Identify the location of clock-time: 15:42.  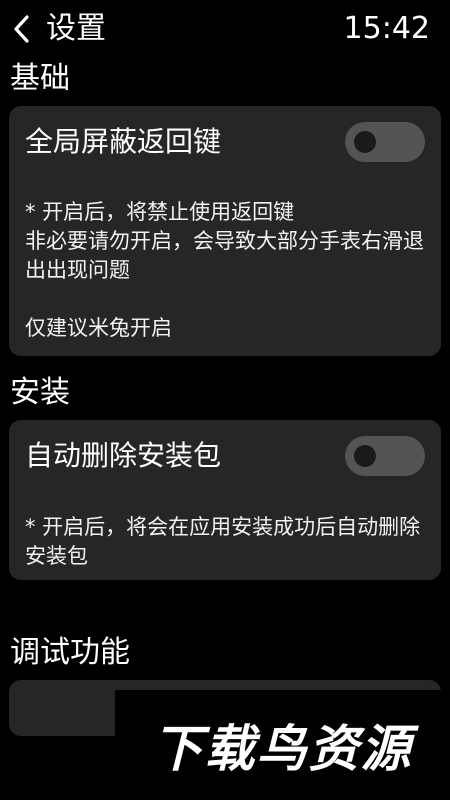
(386, 28).